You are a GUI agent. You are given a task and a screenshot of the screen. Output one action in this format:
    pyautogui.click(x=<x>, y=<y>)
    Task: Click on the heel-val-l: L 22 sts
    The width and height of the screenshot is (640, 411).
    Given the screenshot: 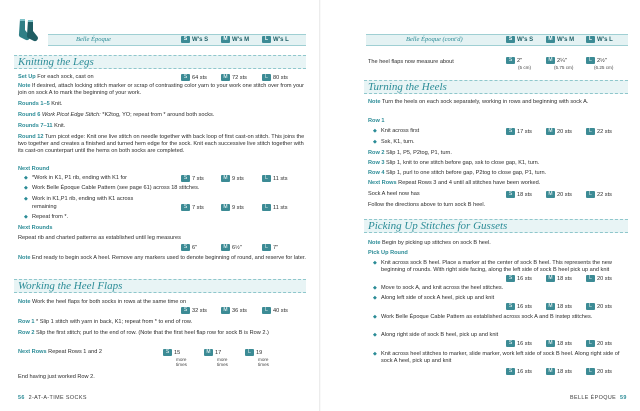 What is the action you would take?
    pyautogui.click(x=599, y=195)
    